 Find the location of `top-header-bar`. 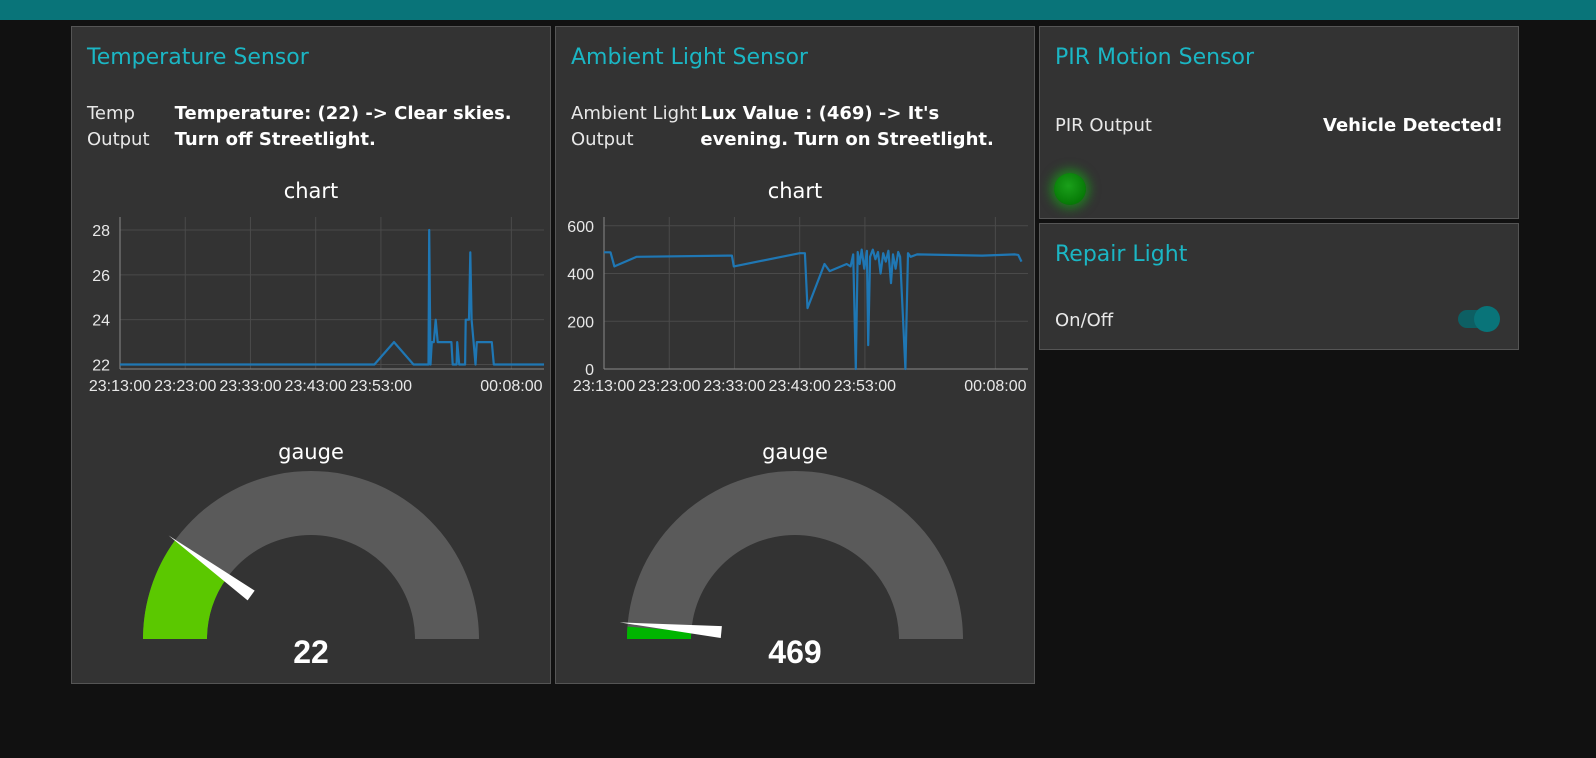

top-header-bar is located at coordinates (798, 10).